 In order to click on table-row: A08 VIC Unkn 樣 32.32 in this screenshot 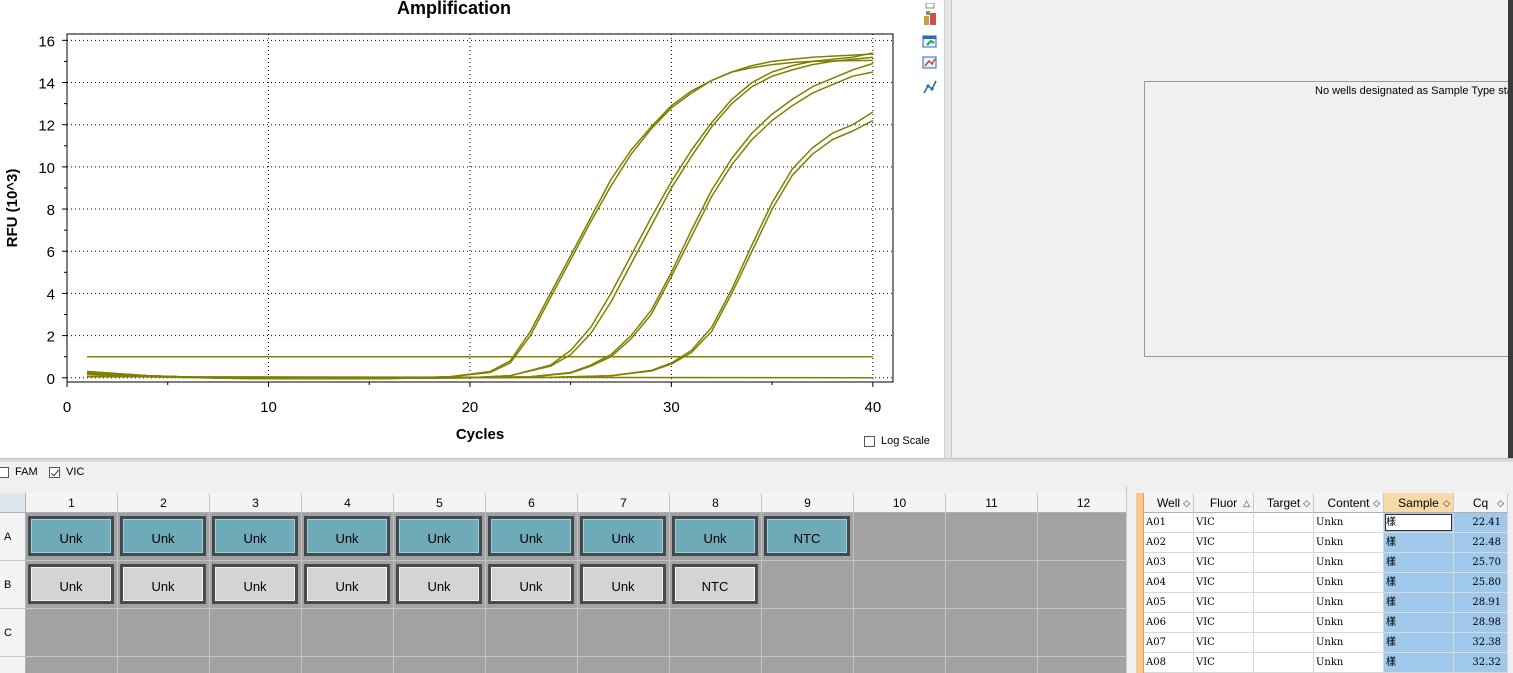, I will do `click(1322, 663)`.